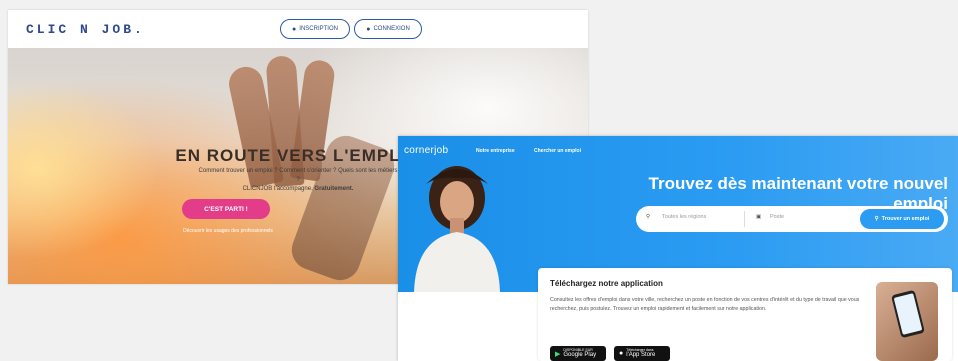 The image size is (958, 361). I want to click on search-icon: ⚲, so click(876, 219).